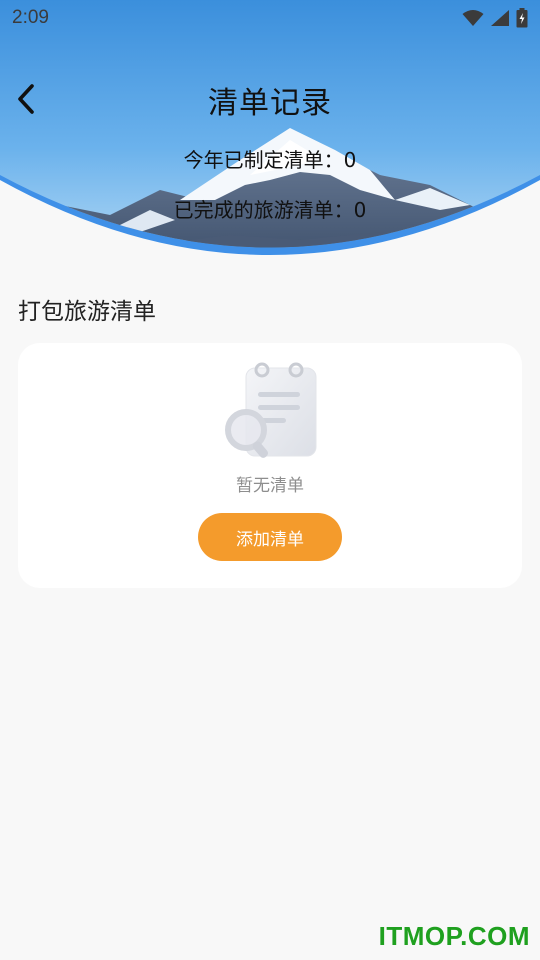  I want to click on stat-done-value: 0, so click(360, 210).